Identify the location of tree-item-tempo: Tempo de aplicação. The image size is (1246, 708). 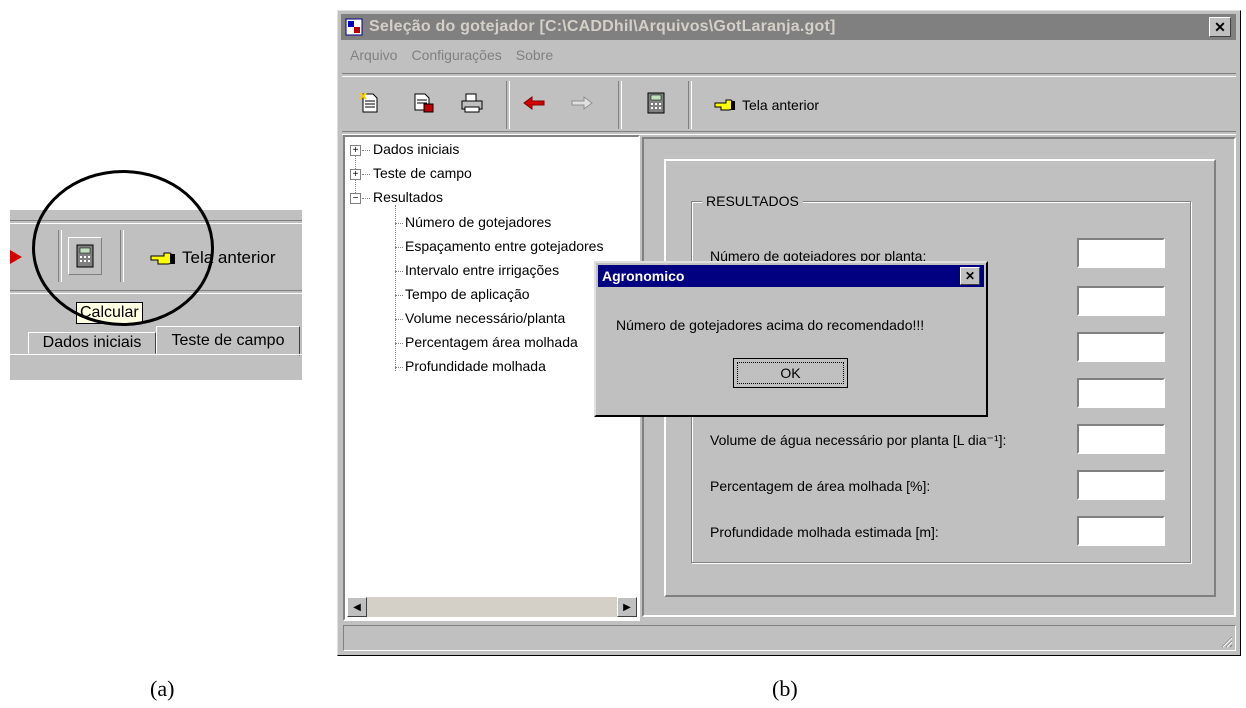
(467, 294).